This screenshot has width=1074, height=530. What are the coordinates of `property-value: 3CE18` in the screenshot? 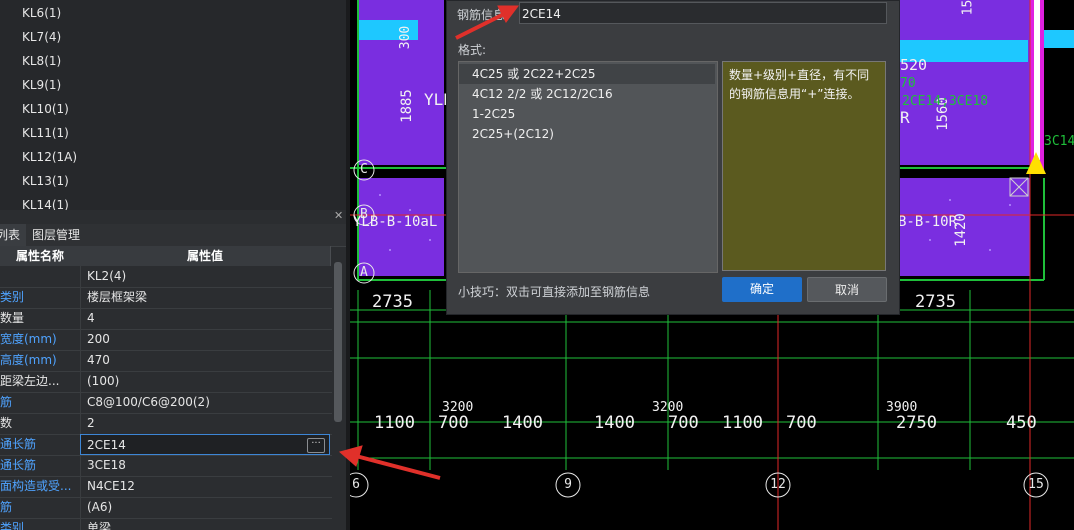 It's located at (205, 465).